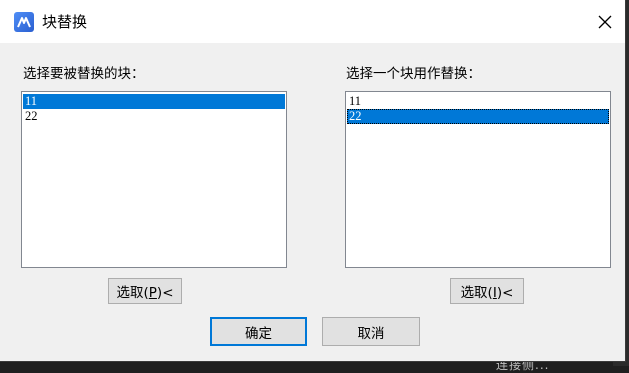  I want to click on replacement-block-label: 选择一个块用作替换：, so click(413, 74).